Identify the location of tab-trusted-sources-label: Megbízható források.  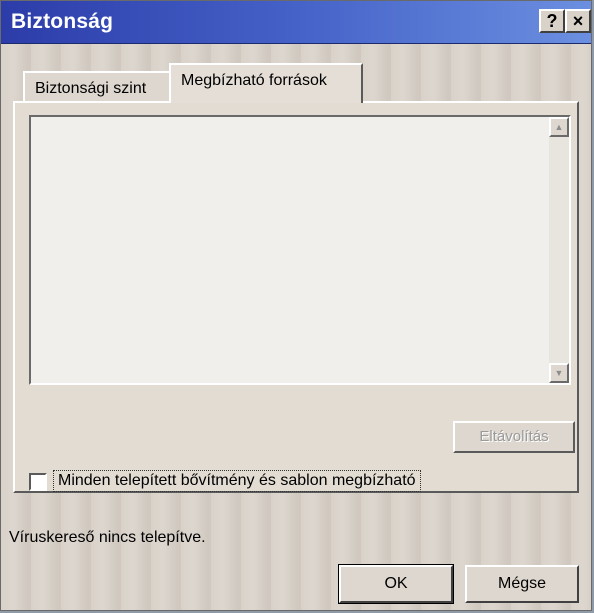
(254, 80).